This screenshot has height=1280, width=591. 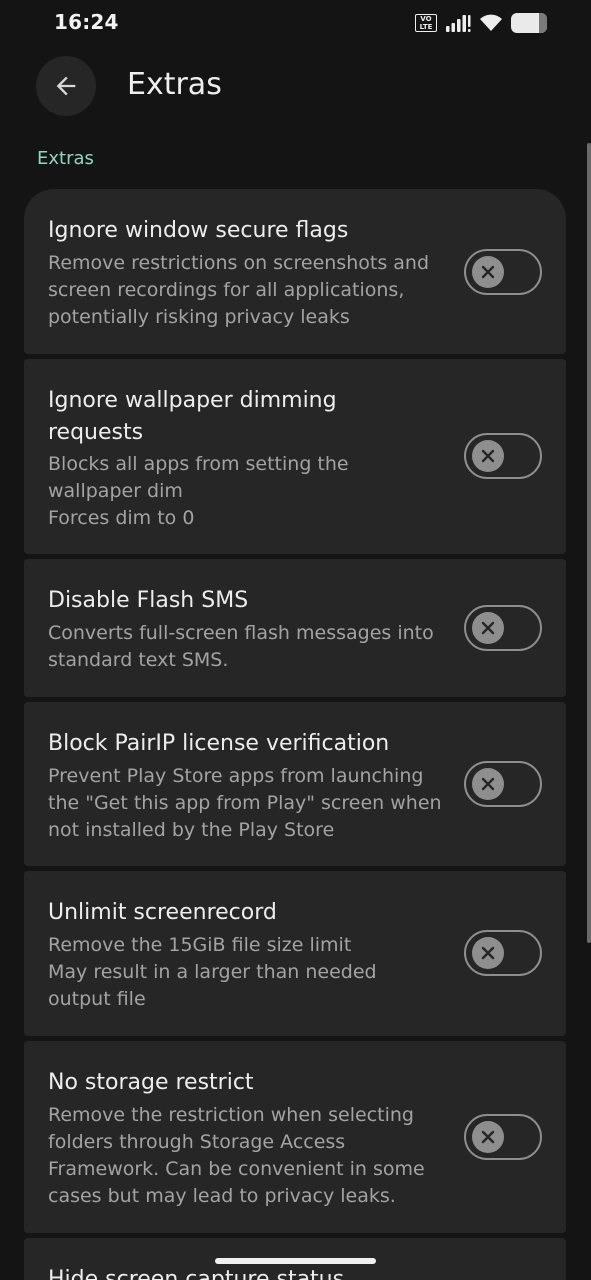 I want to click on back-button, so click(x=66, y=86).